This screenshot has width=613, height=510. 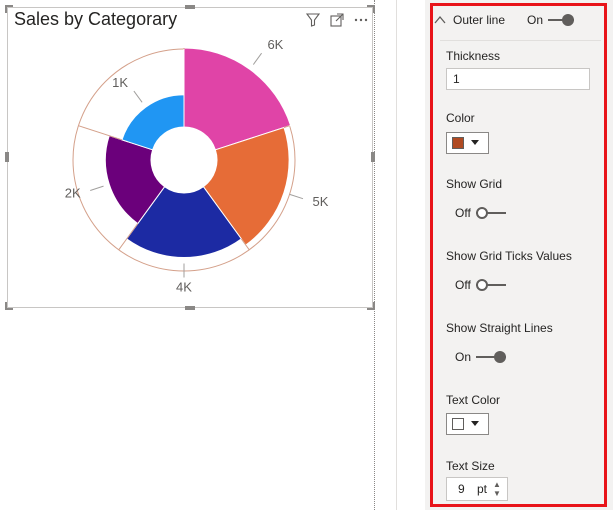 What do you see at coordinates (396, 255) in the screenshot?
I see `pane-divider` at bounding box center [396, 255].